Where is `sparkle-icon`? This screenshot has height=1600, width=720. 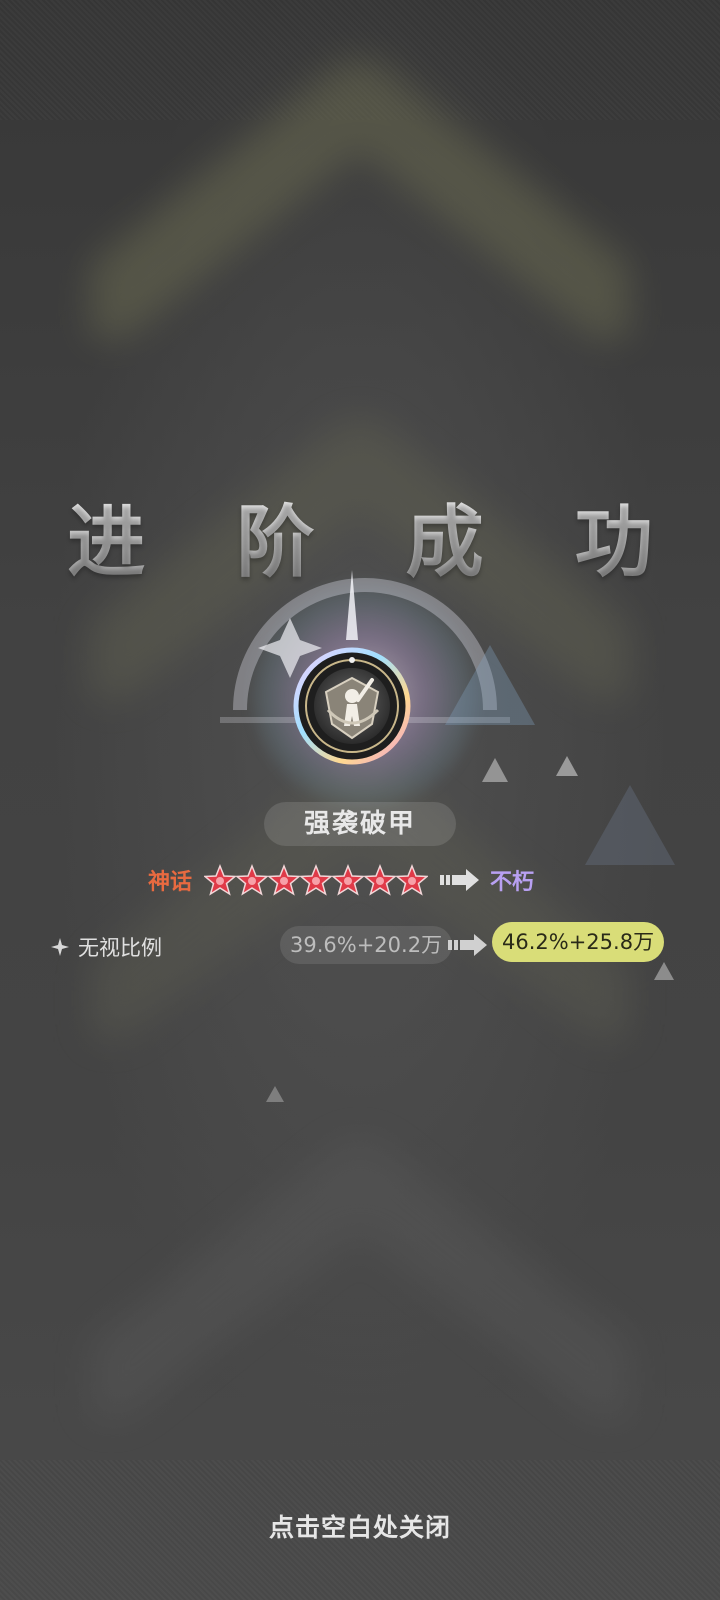 sparkle-icon is located at coordinates (60, 947).